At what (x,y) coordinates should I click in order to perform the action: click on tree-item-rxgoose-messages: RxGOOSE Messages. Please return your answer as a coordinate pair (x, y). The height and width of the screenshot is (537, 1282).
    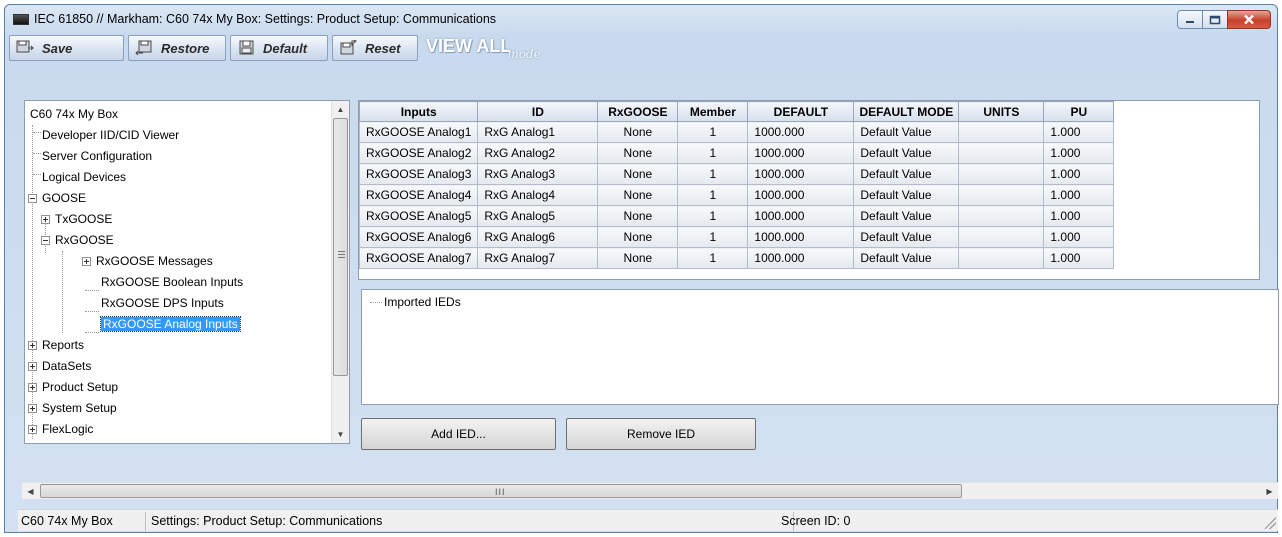
    Looking at the image, I should click on (154, 261).